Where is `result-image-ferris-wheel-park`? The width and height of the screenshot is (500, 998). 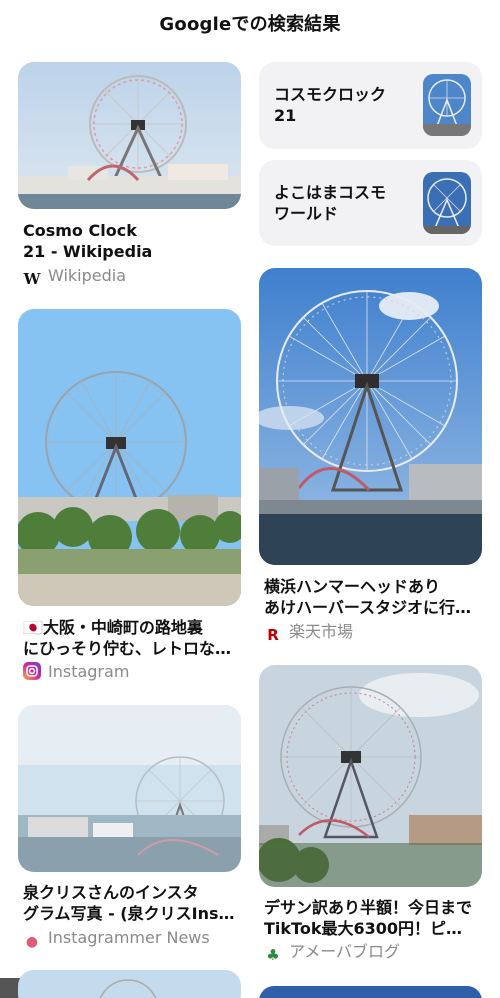 result-image-ferris-wheel-park is located at coordinates (129, 457).